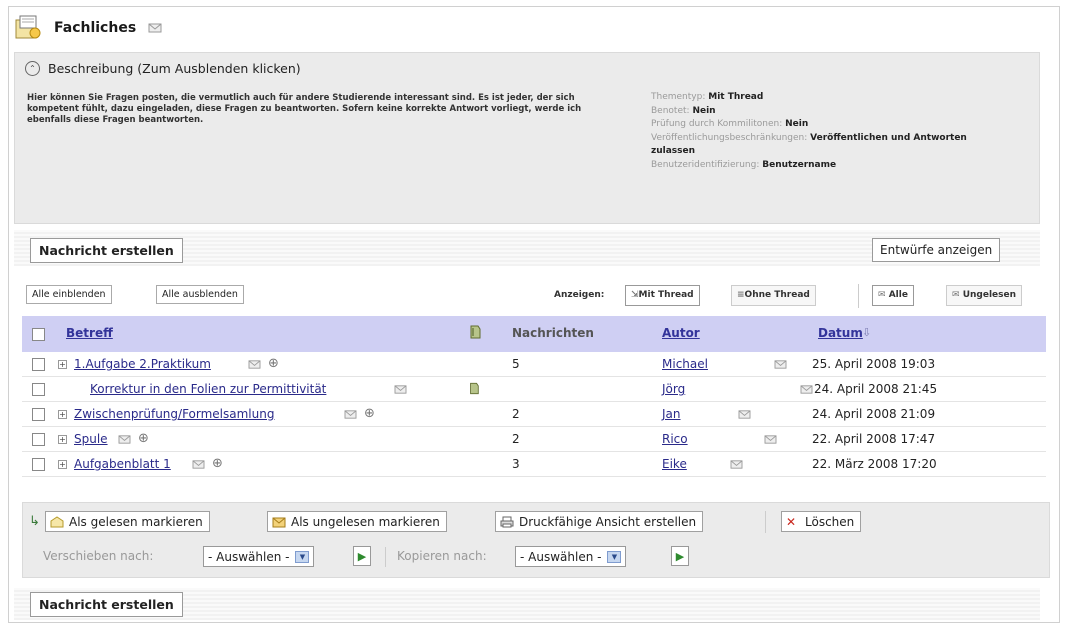 This screenshot has width=1068, height=627. Describe the element at coordinates (279, 522) in the screenshot. I see `mark-unread-icon` at that location.